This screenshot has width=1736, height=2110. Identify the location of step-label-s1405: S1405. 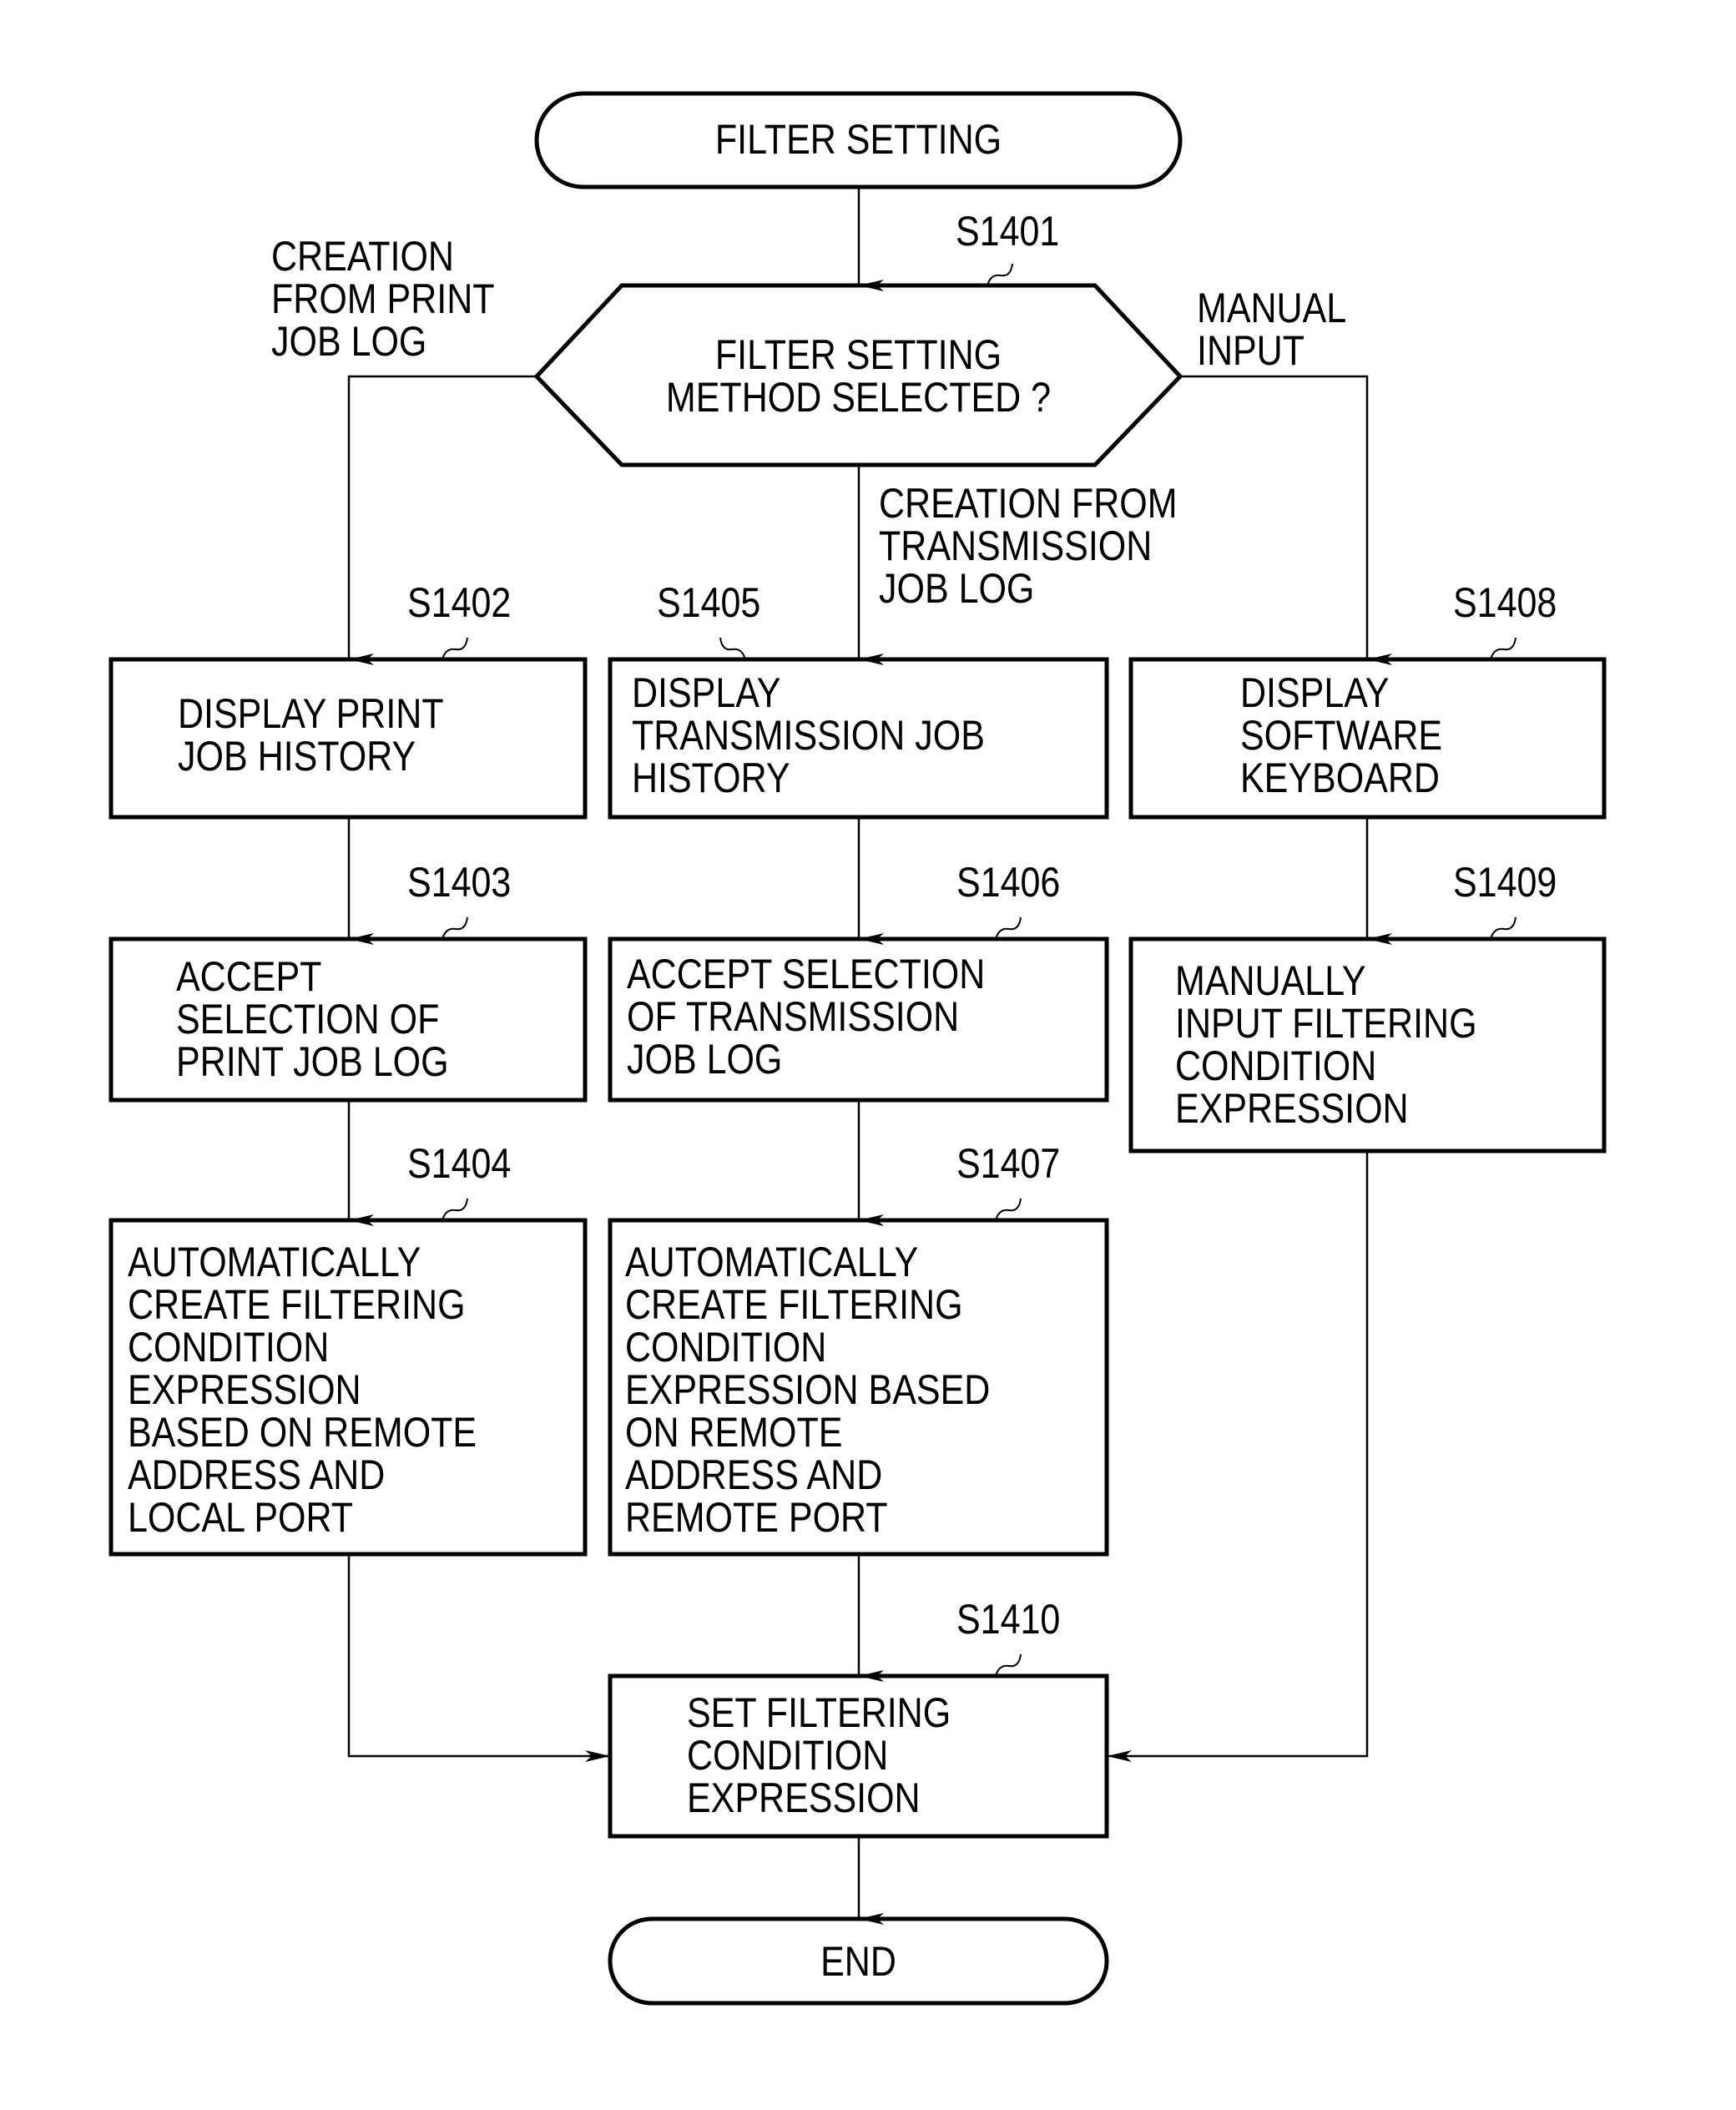
(709, 602).